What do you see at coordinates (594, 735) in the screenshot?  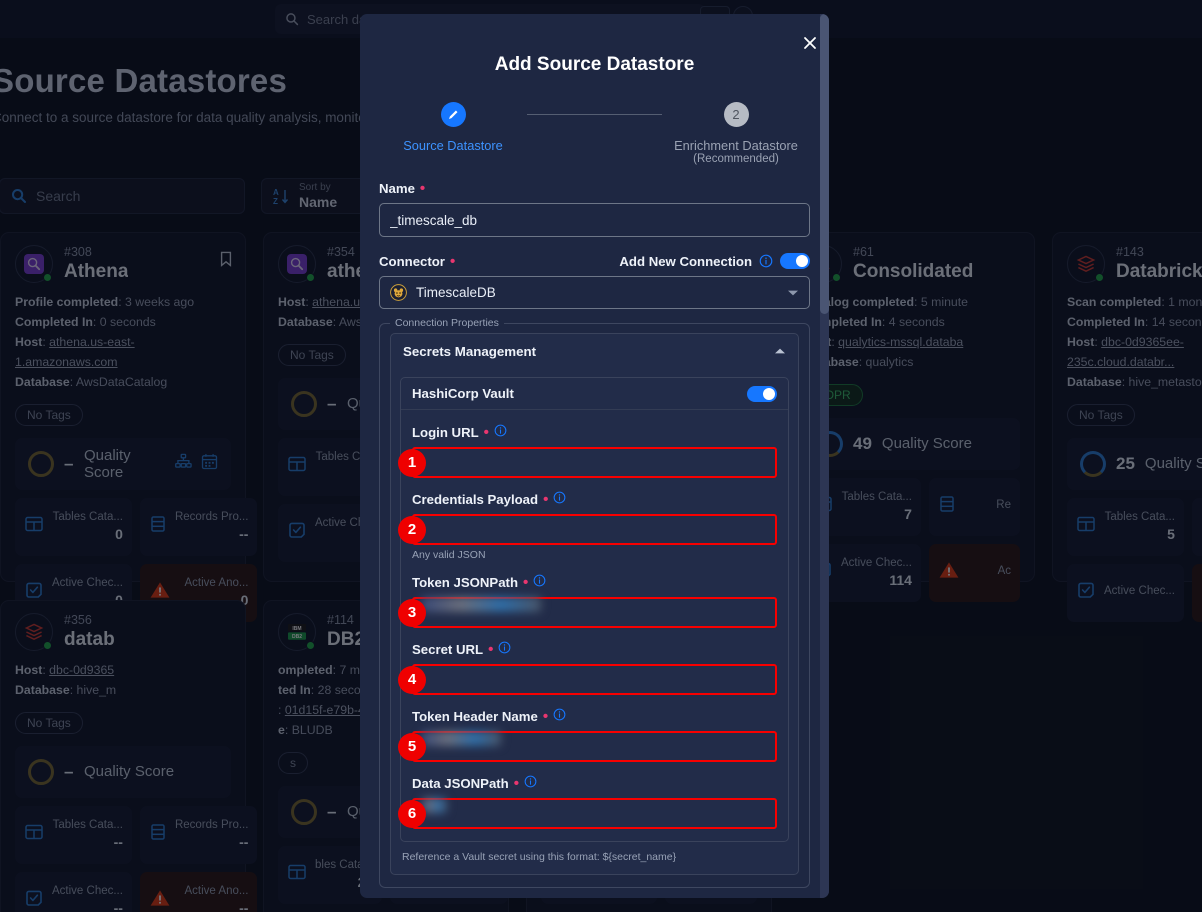 I see `vault-field: Token Header Name •` at bounding box center [594, 735].